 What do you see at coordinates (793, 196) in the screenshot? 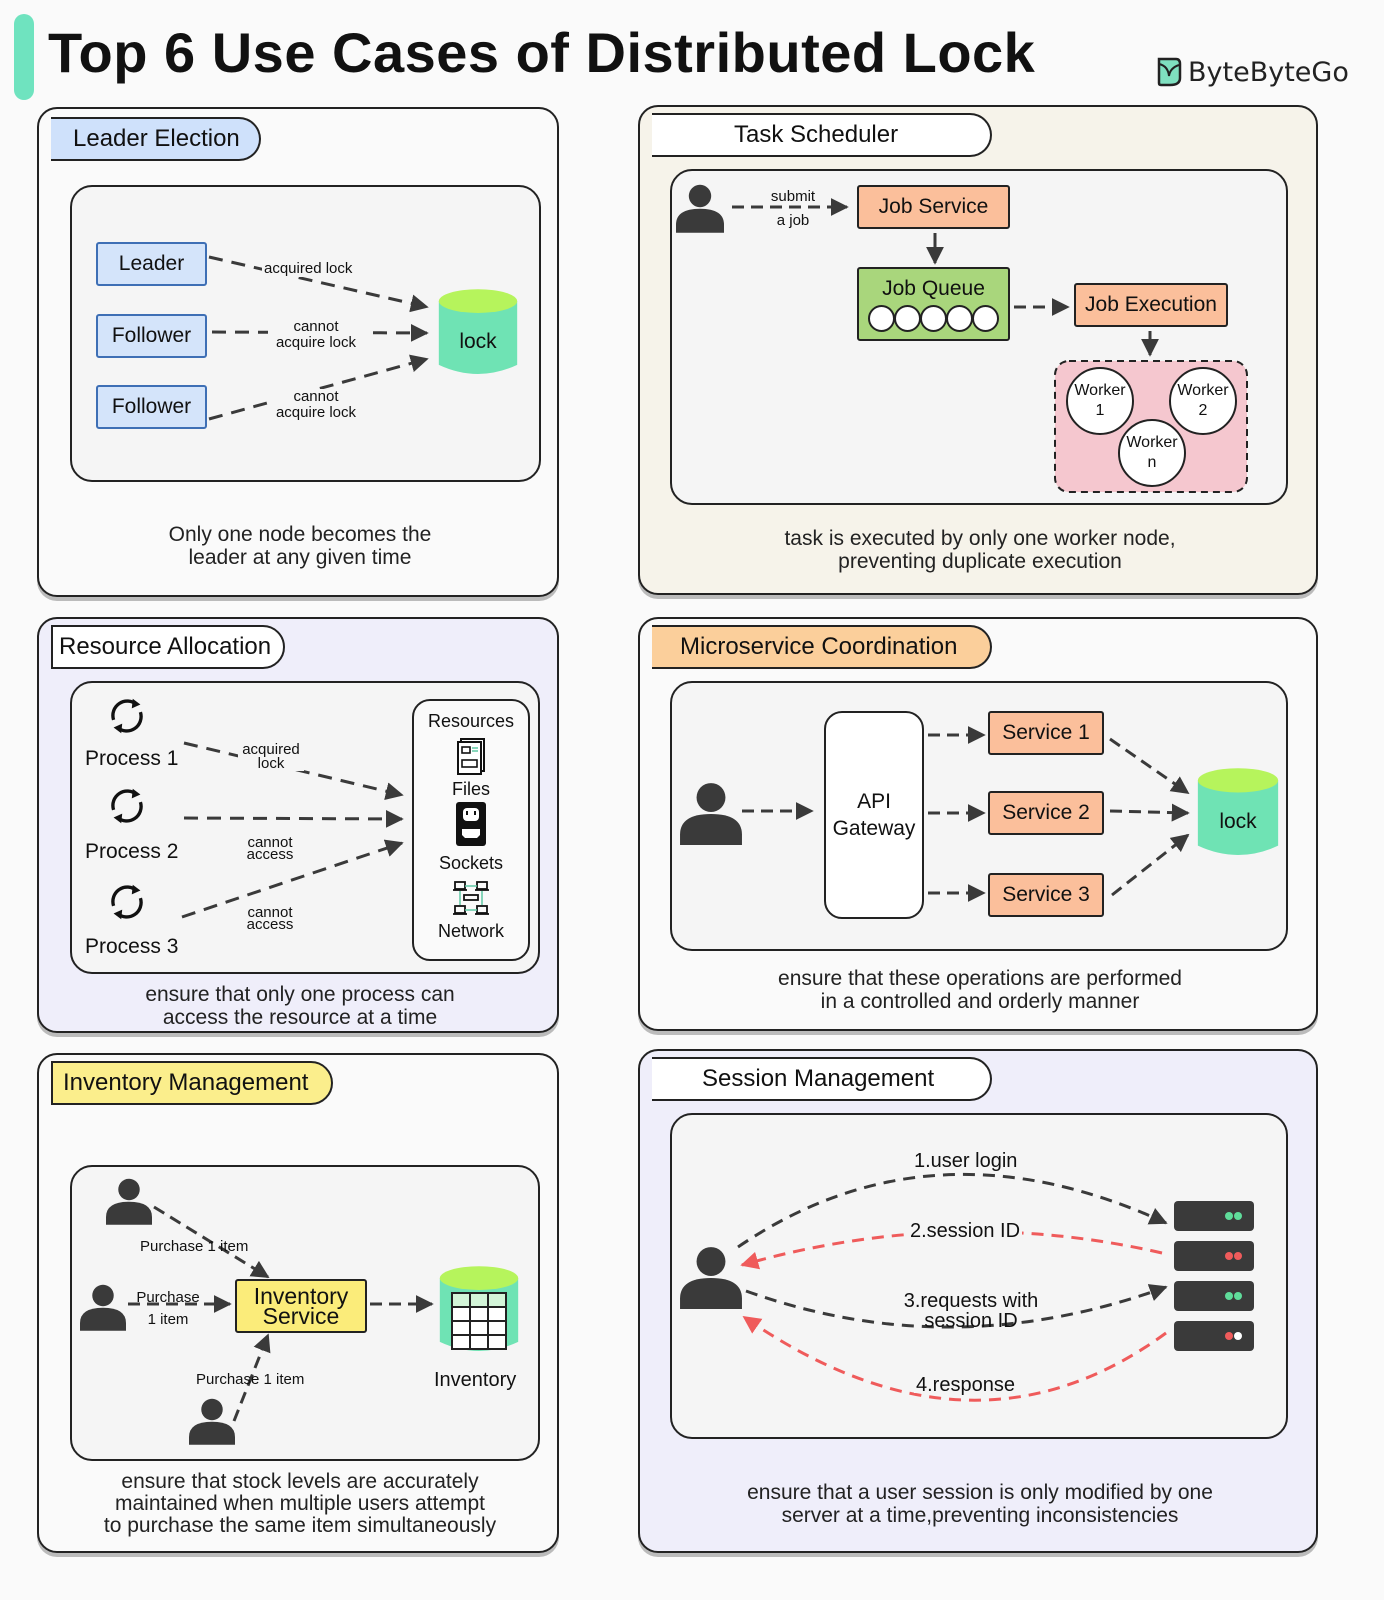
I see `label-line: submit` at bounding box center [793, 196].